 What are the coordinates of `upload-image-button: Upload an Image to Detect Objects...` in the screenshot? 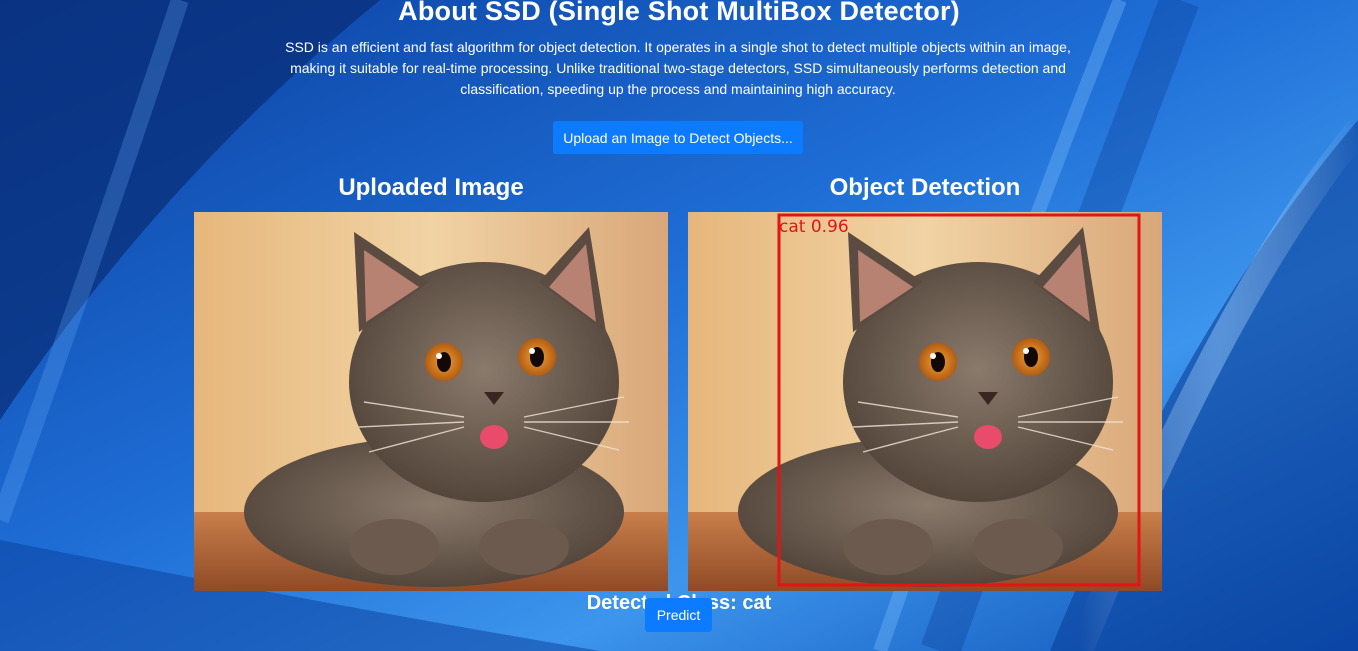 It's located at (678, 137).